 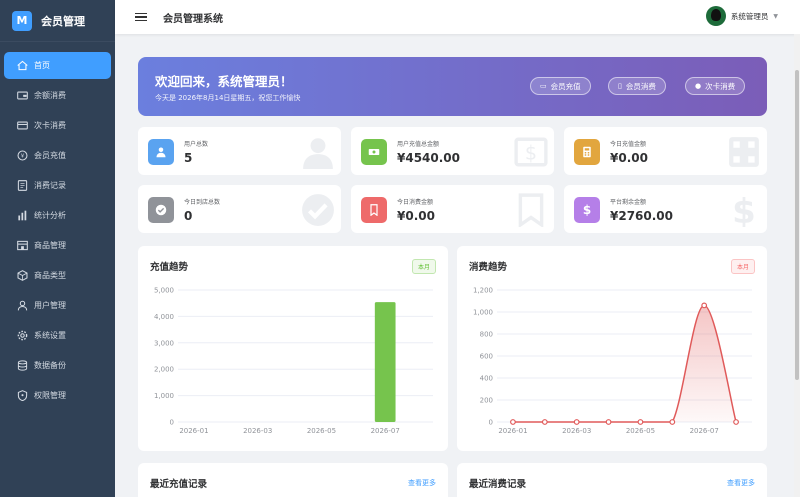 I want to click on stat-label: 用户充值总金额, so click(x=418, y=144).